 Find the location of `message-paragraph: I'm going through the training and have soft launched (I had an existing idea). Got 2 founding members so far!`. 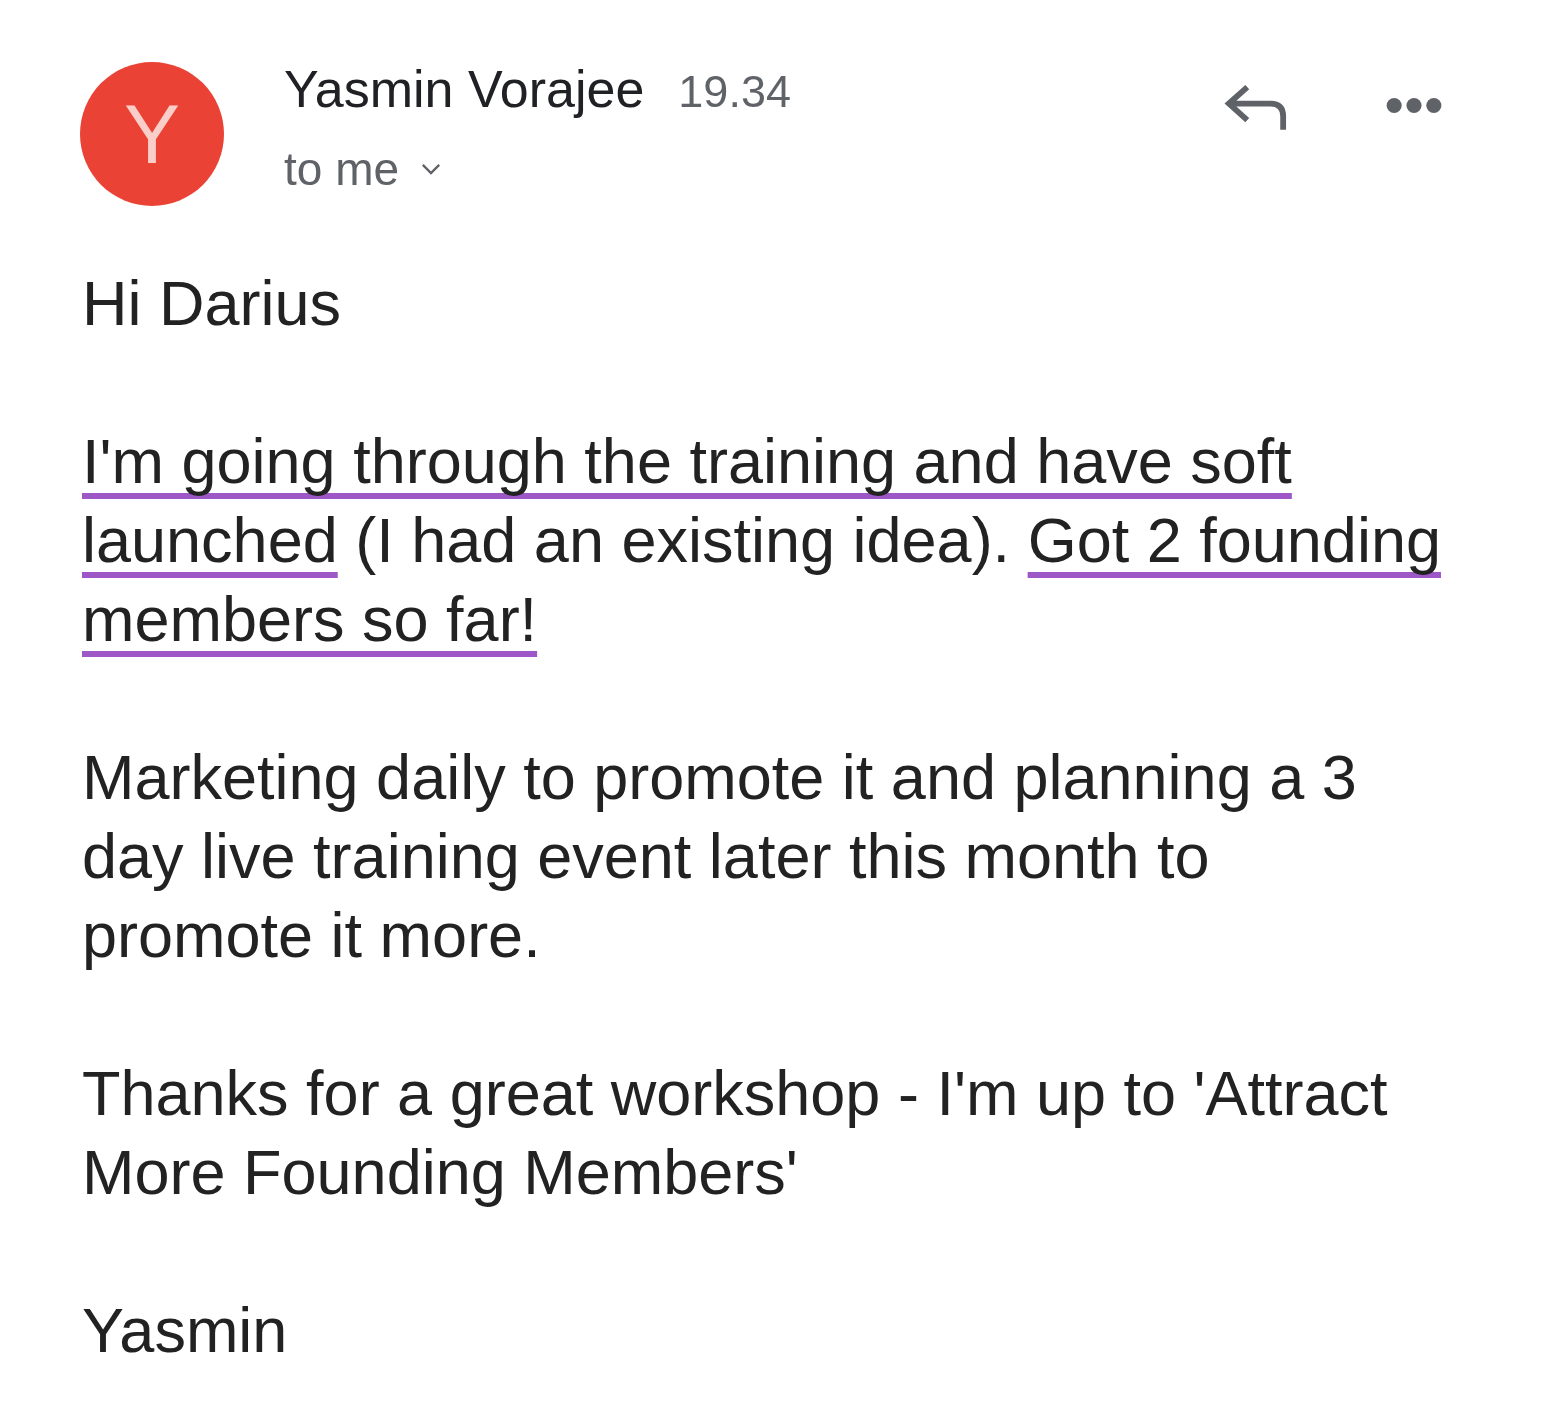

message-paragraph: I'm going through the training and have soft launched (I had an existing idea). Got 2 founding members so far! is located at coordinates (762, 540).